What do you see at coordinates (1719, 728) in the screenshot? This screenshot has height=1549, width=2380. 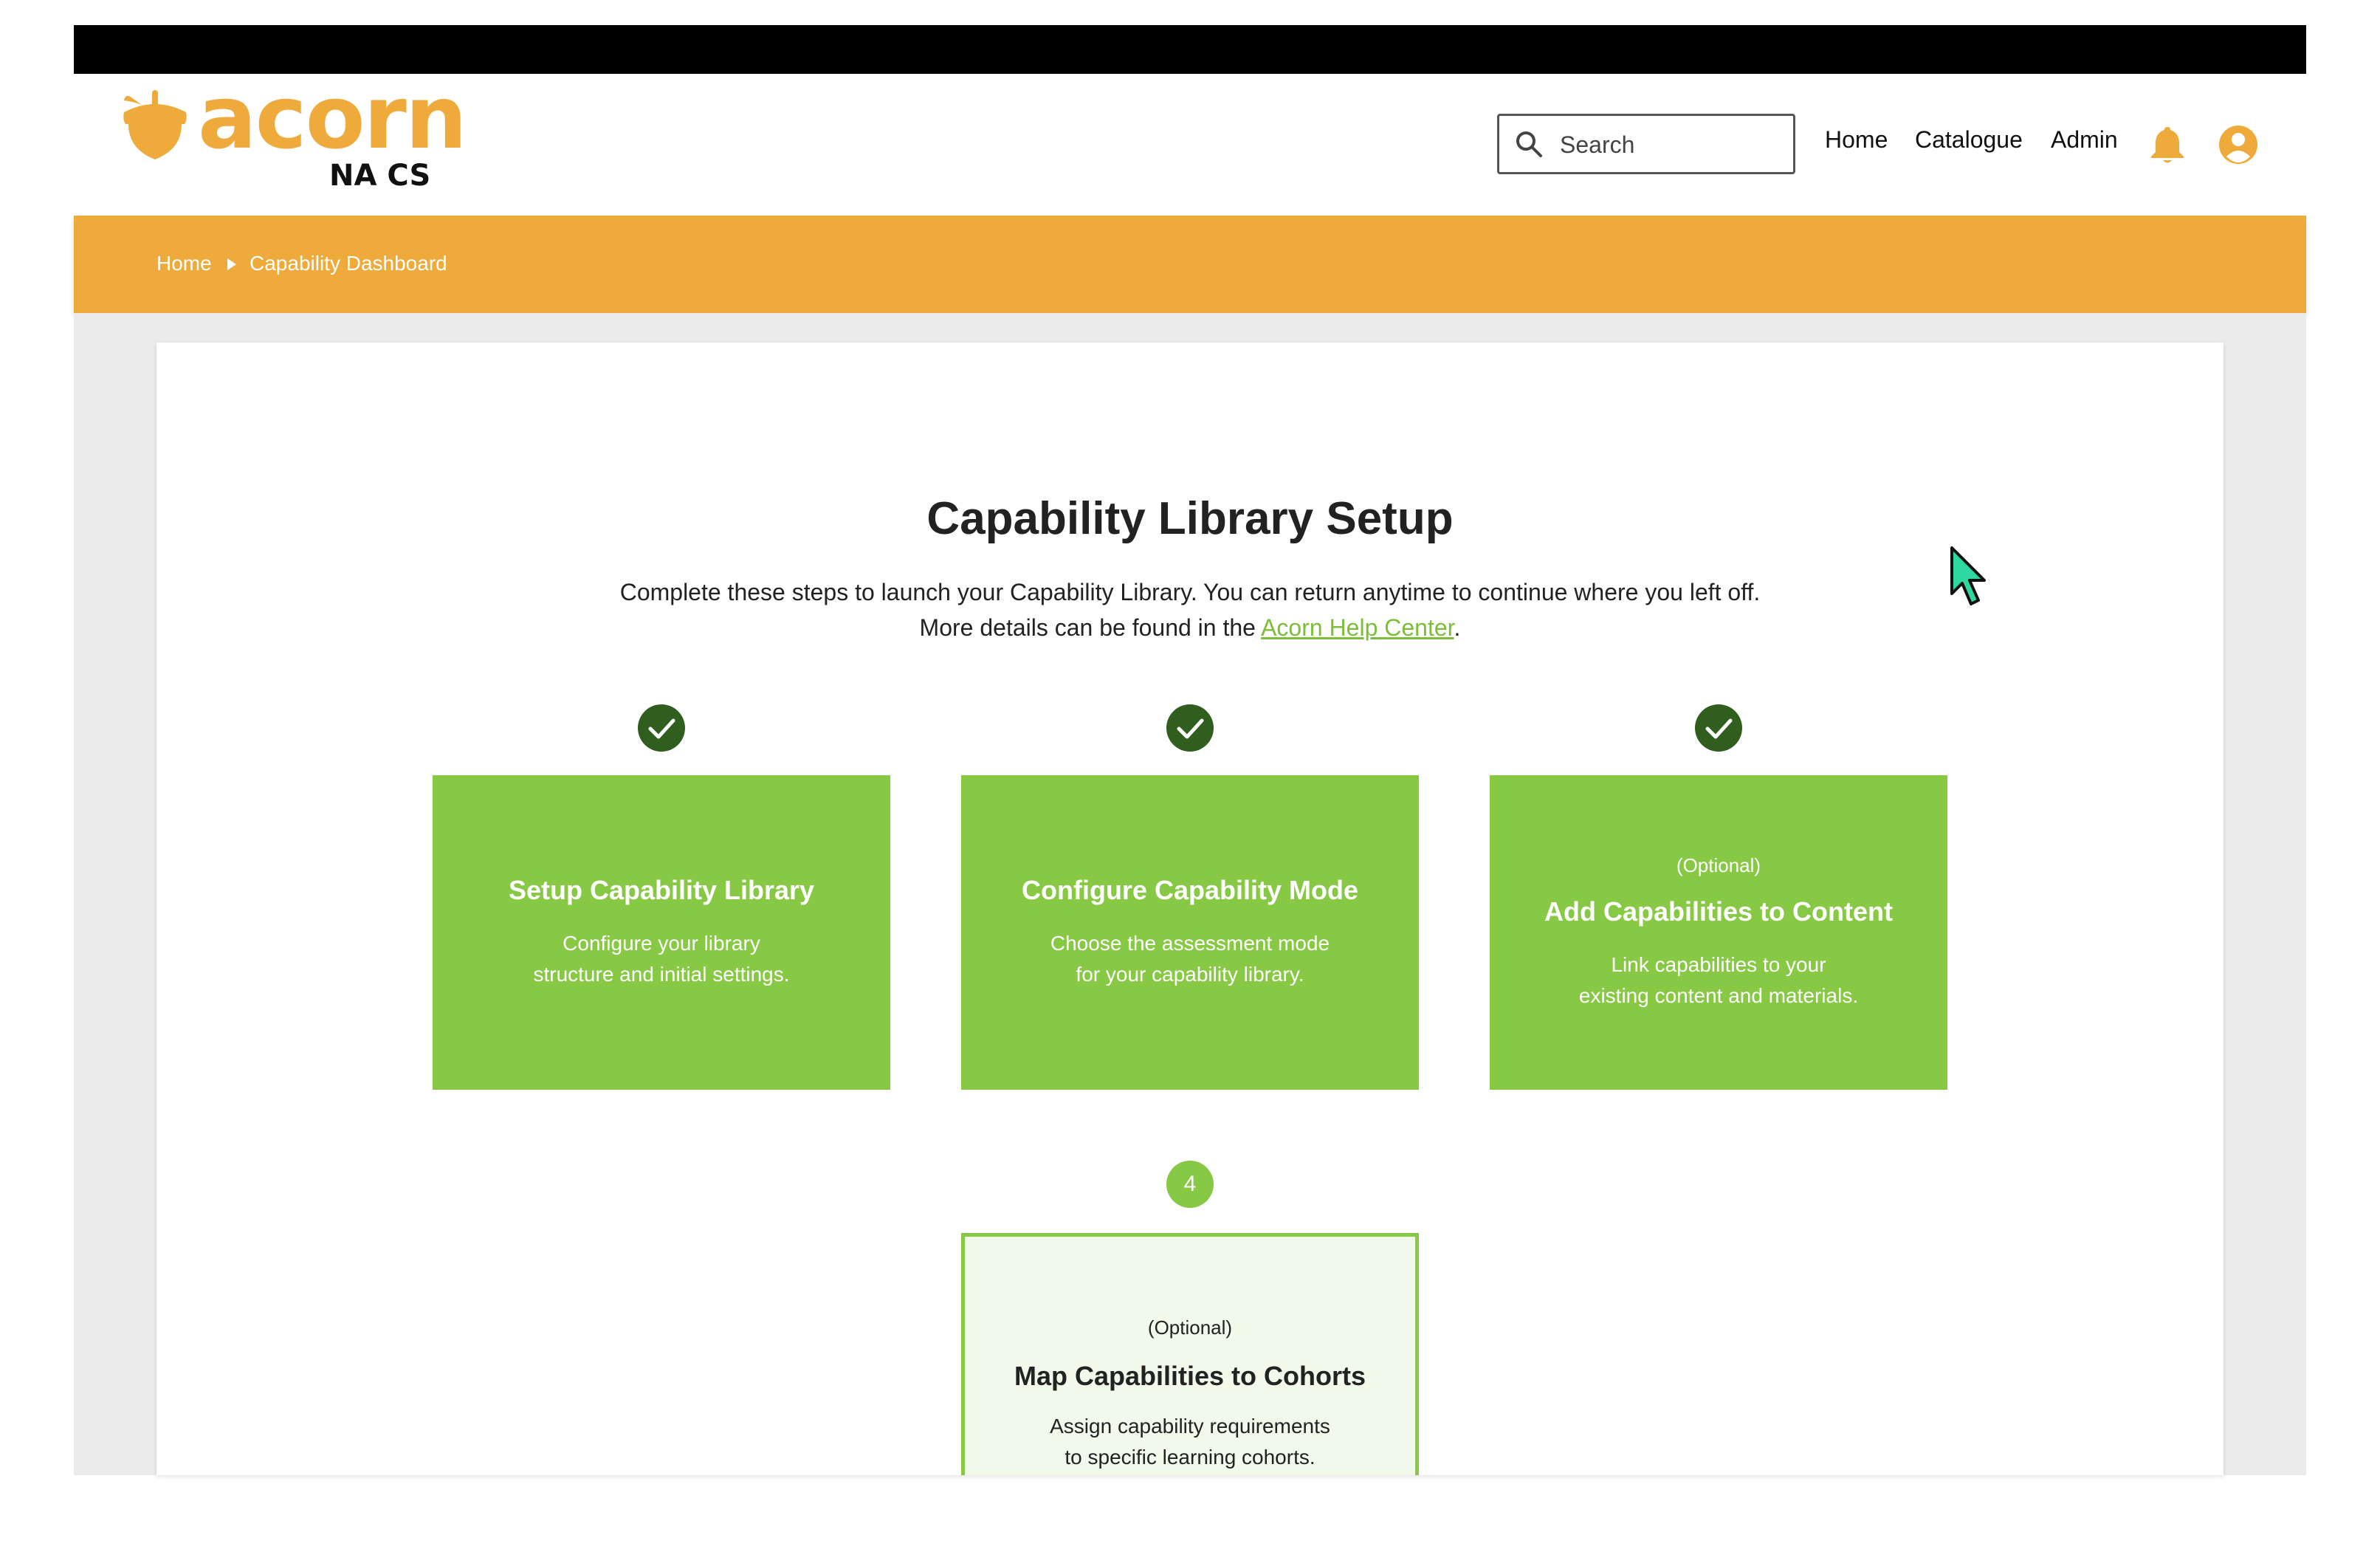 I see `step-3-complete-check-icon` at bounding box center [1719, 728].